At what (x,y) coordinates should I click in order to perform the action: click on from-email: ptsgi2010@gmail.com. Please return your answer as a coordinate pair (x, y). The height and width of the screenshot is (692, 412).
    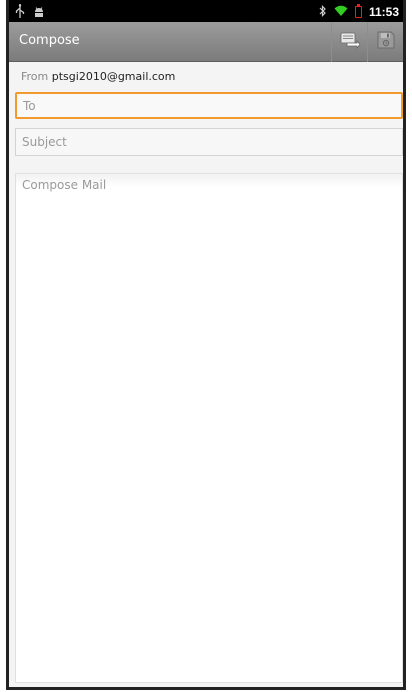
    Looking at the image, I should click on (113, 76).